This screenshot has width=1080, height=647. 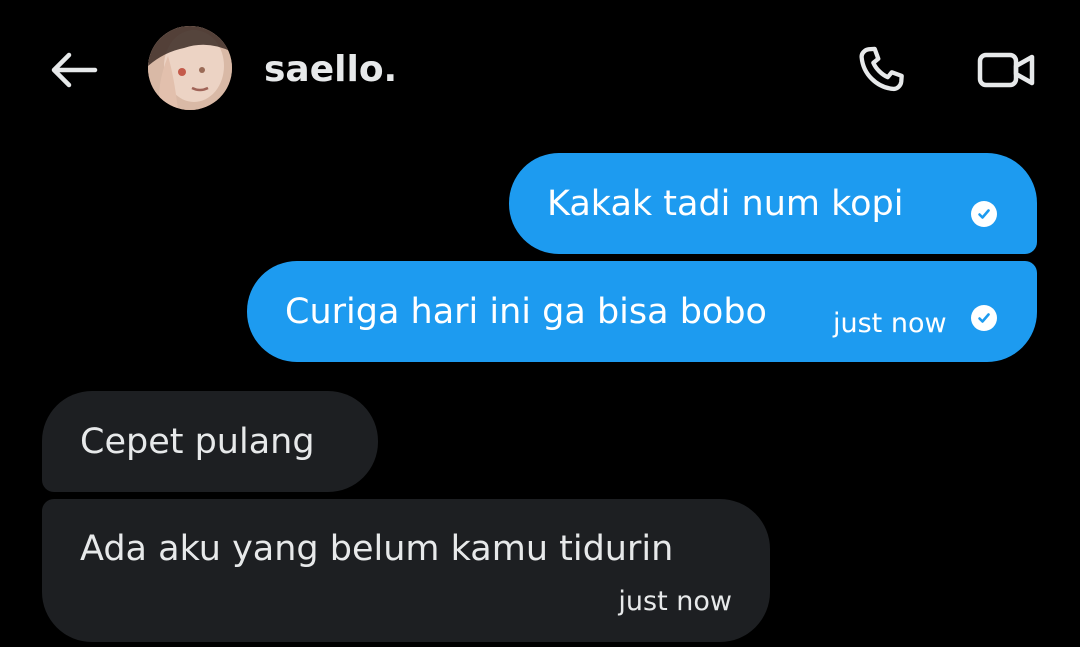 What do you see at coordinates (725, 204) in the screenshot?
I see `message-text: Kakak tadi num kopi` at bounding box center [725, 204].